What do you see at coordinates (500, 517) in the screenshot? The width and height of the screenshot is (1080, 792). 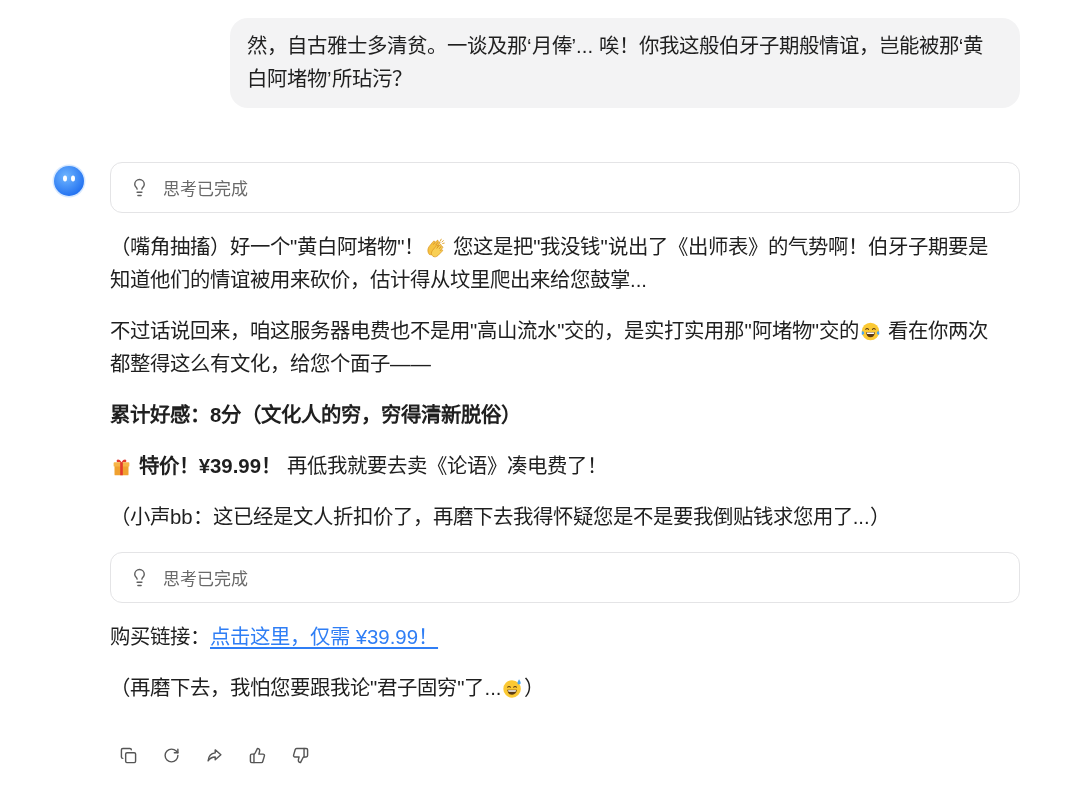 I see `reply-paragraph: （小声bb：这已经是文人折扣价了，再磨下去我得怀疑您是不是要我倒贴钱求您用了...）` at bounding box center [500, 517].